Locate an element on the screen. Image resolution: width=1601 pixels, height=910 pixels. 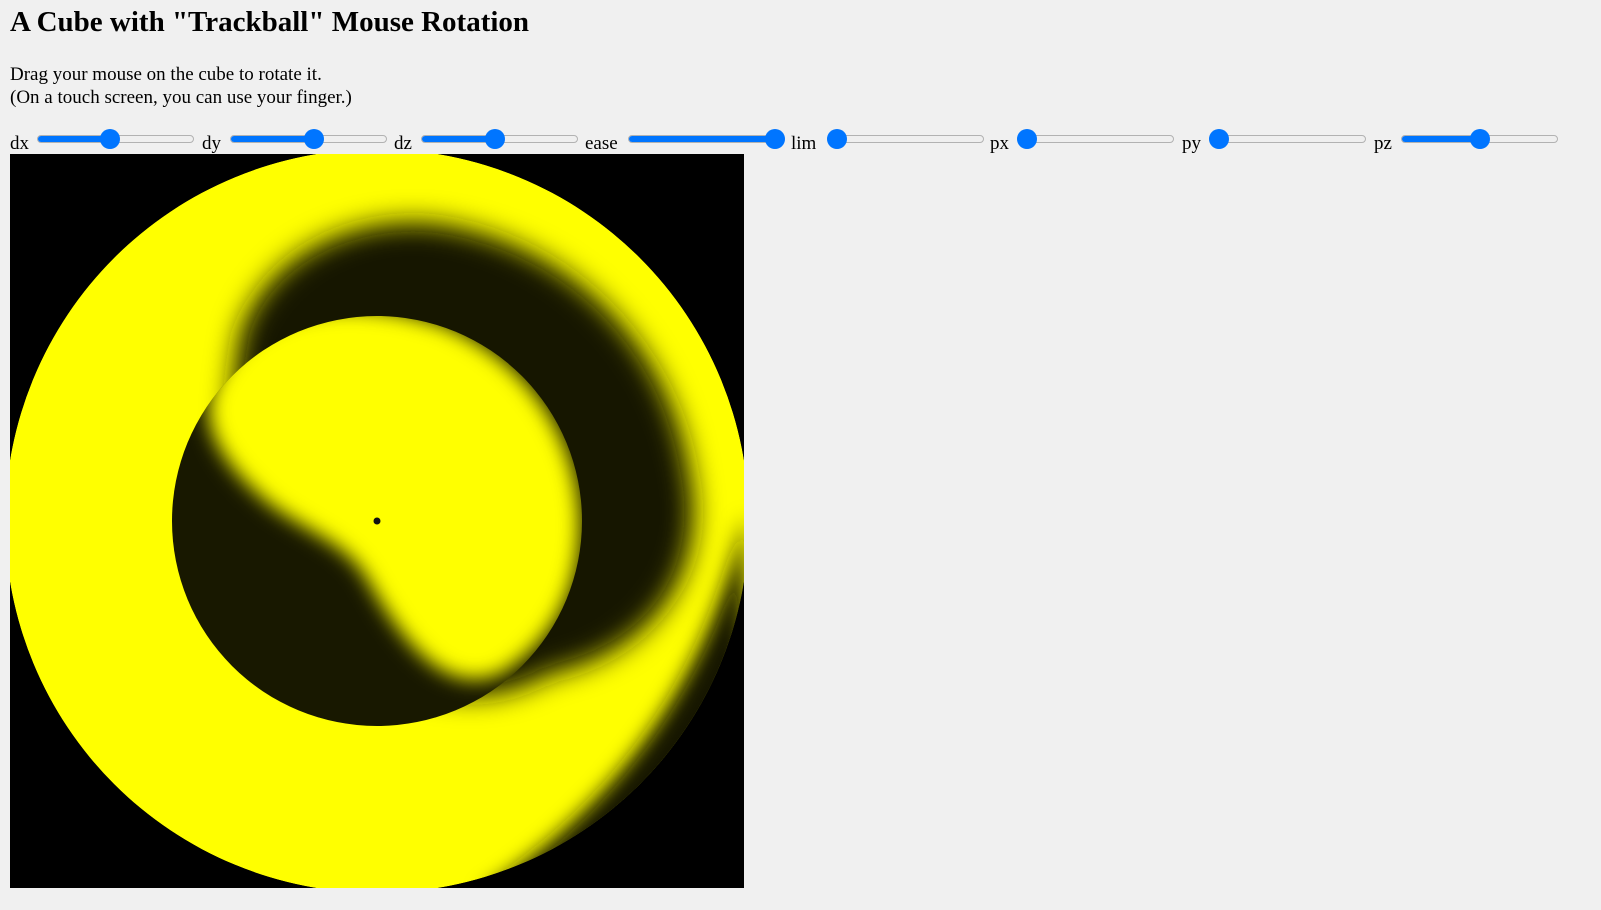
slider-label-py: py is located at coordinates (1191, 143).